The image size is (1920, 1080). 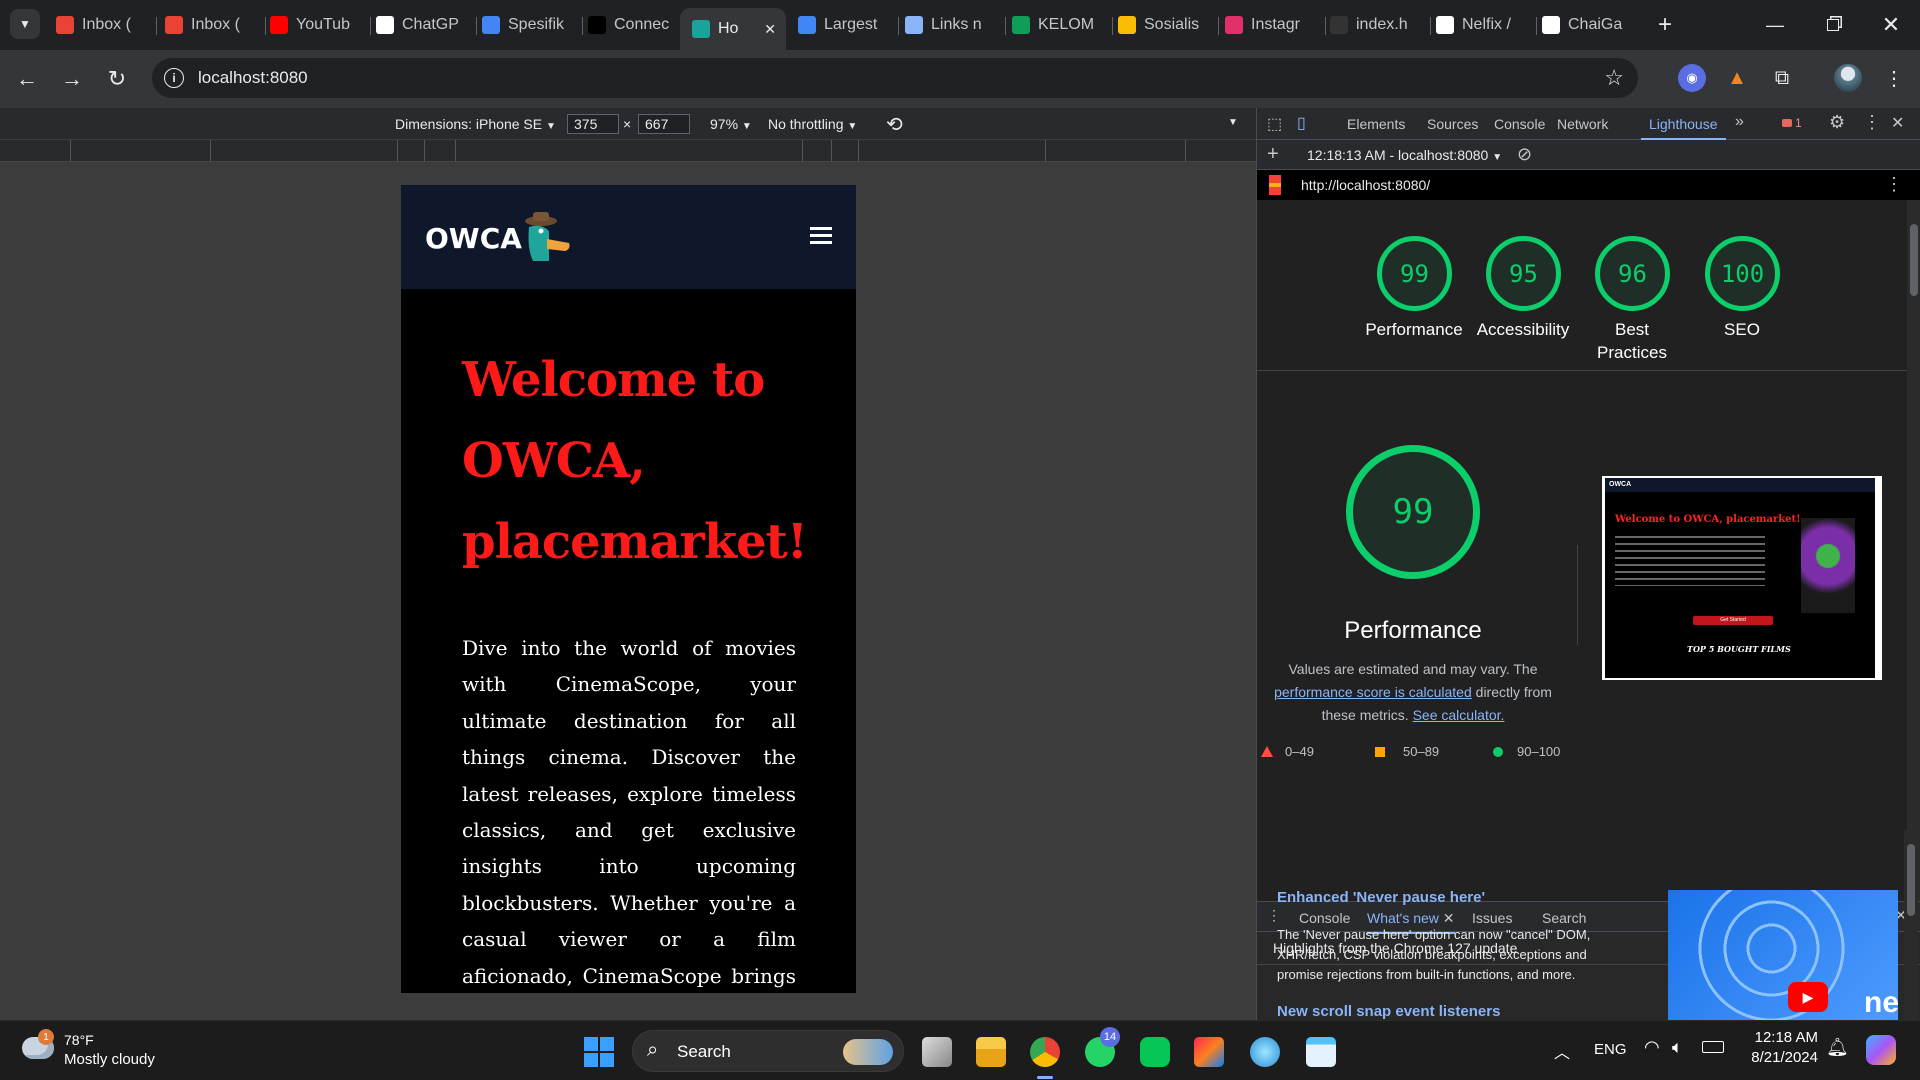 What do you see at coordinates (937, 1052) in the screenshot?
I see `task-view-icon` at bounding box center [937, 1052].